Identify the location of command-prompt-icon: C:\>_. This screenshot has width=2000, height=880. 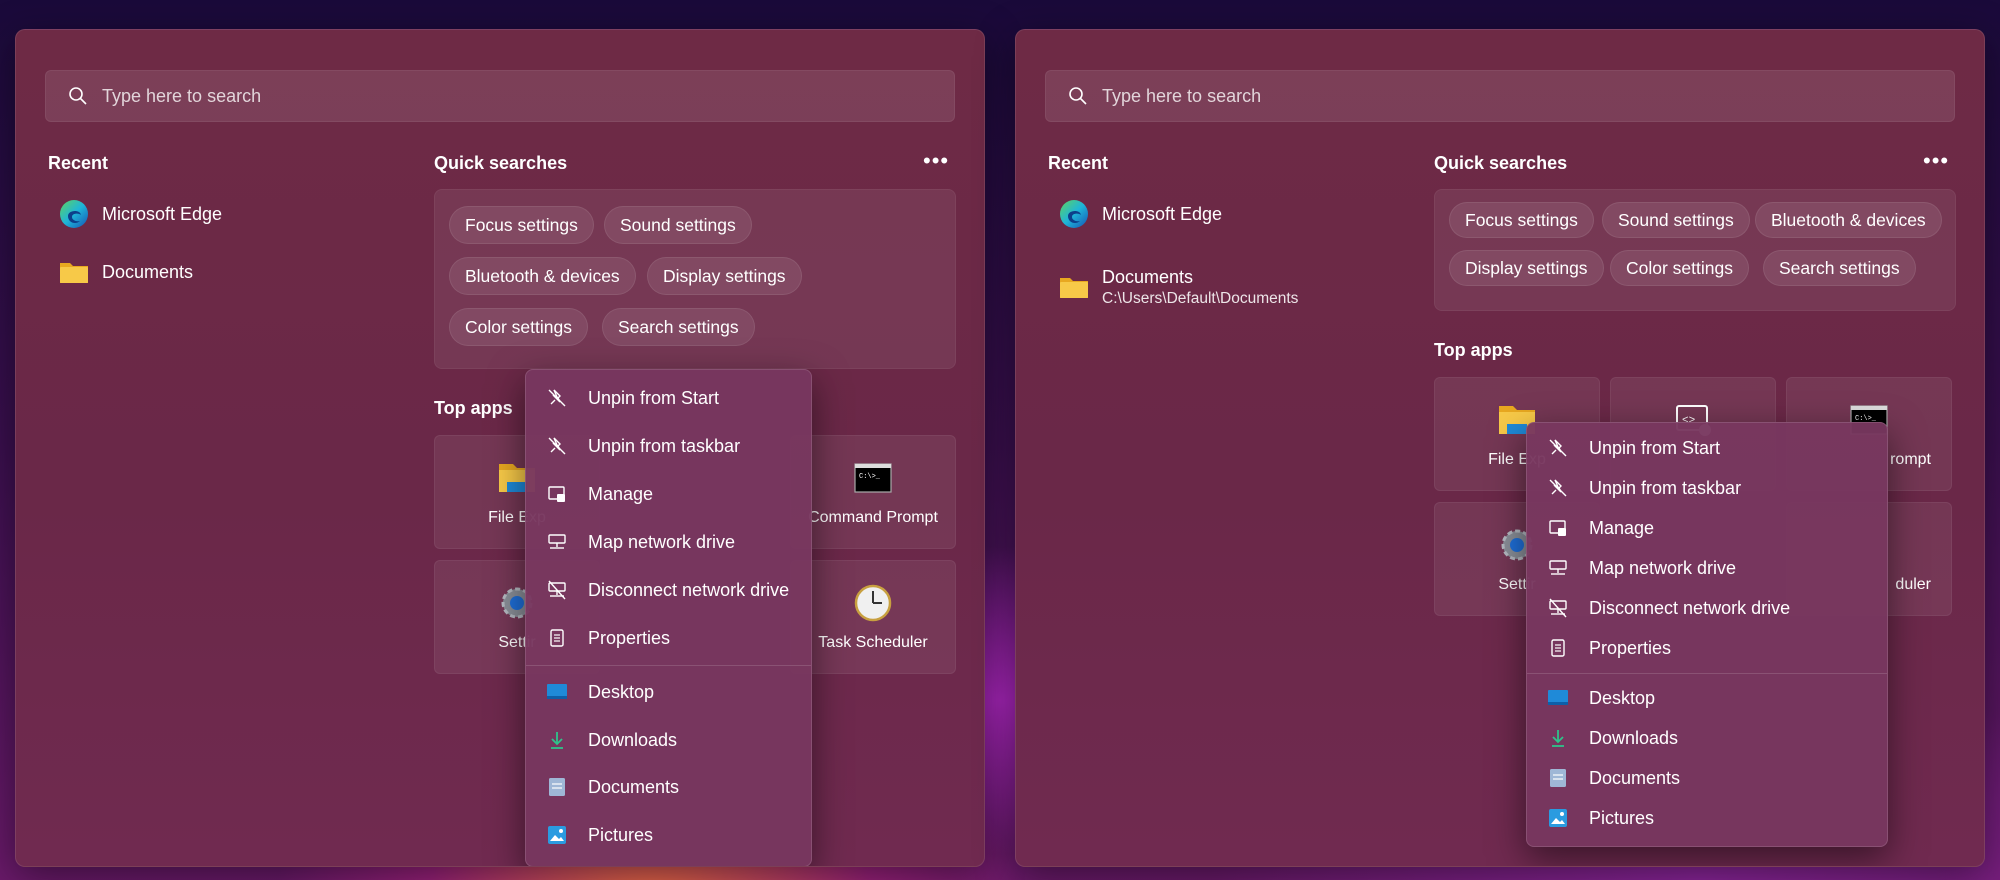
(873, 478).